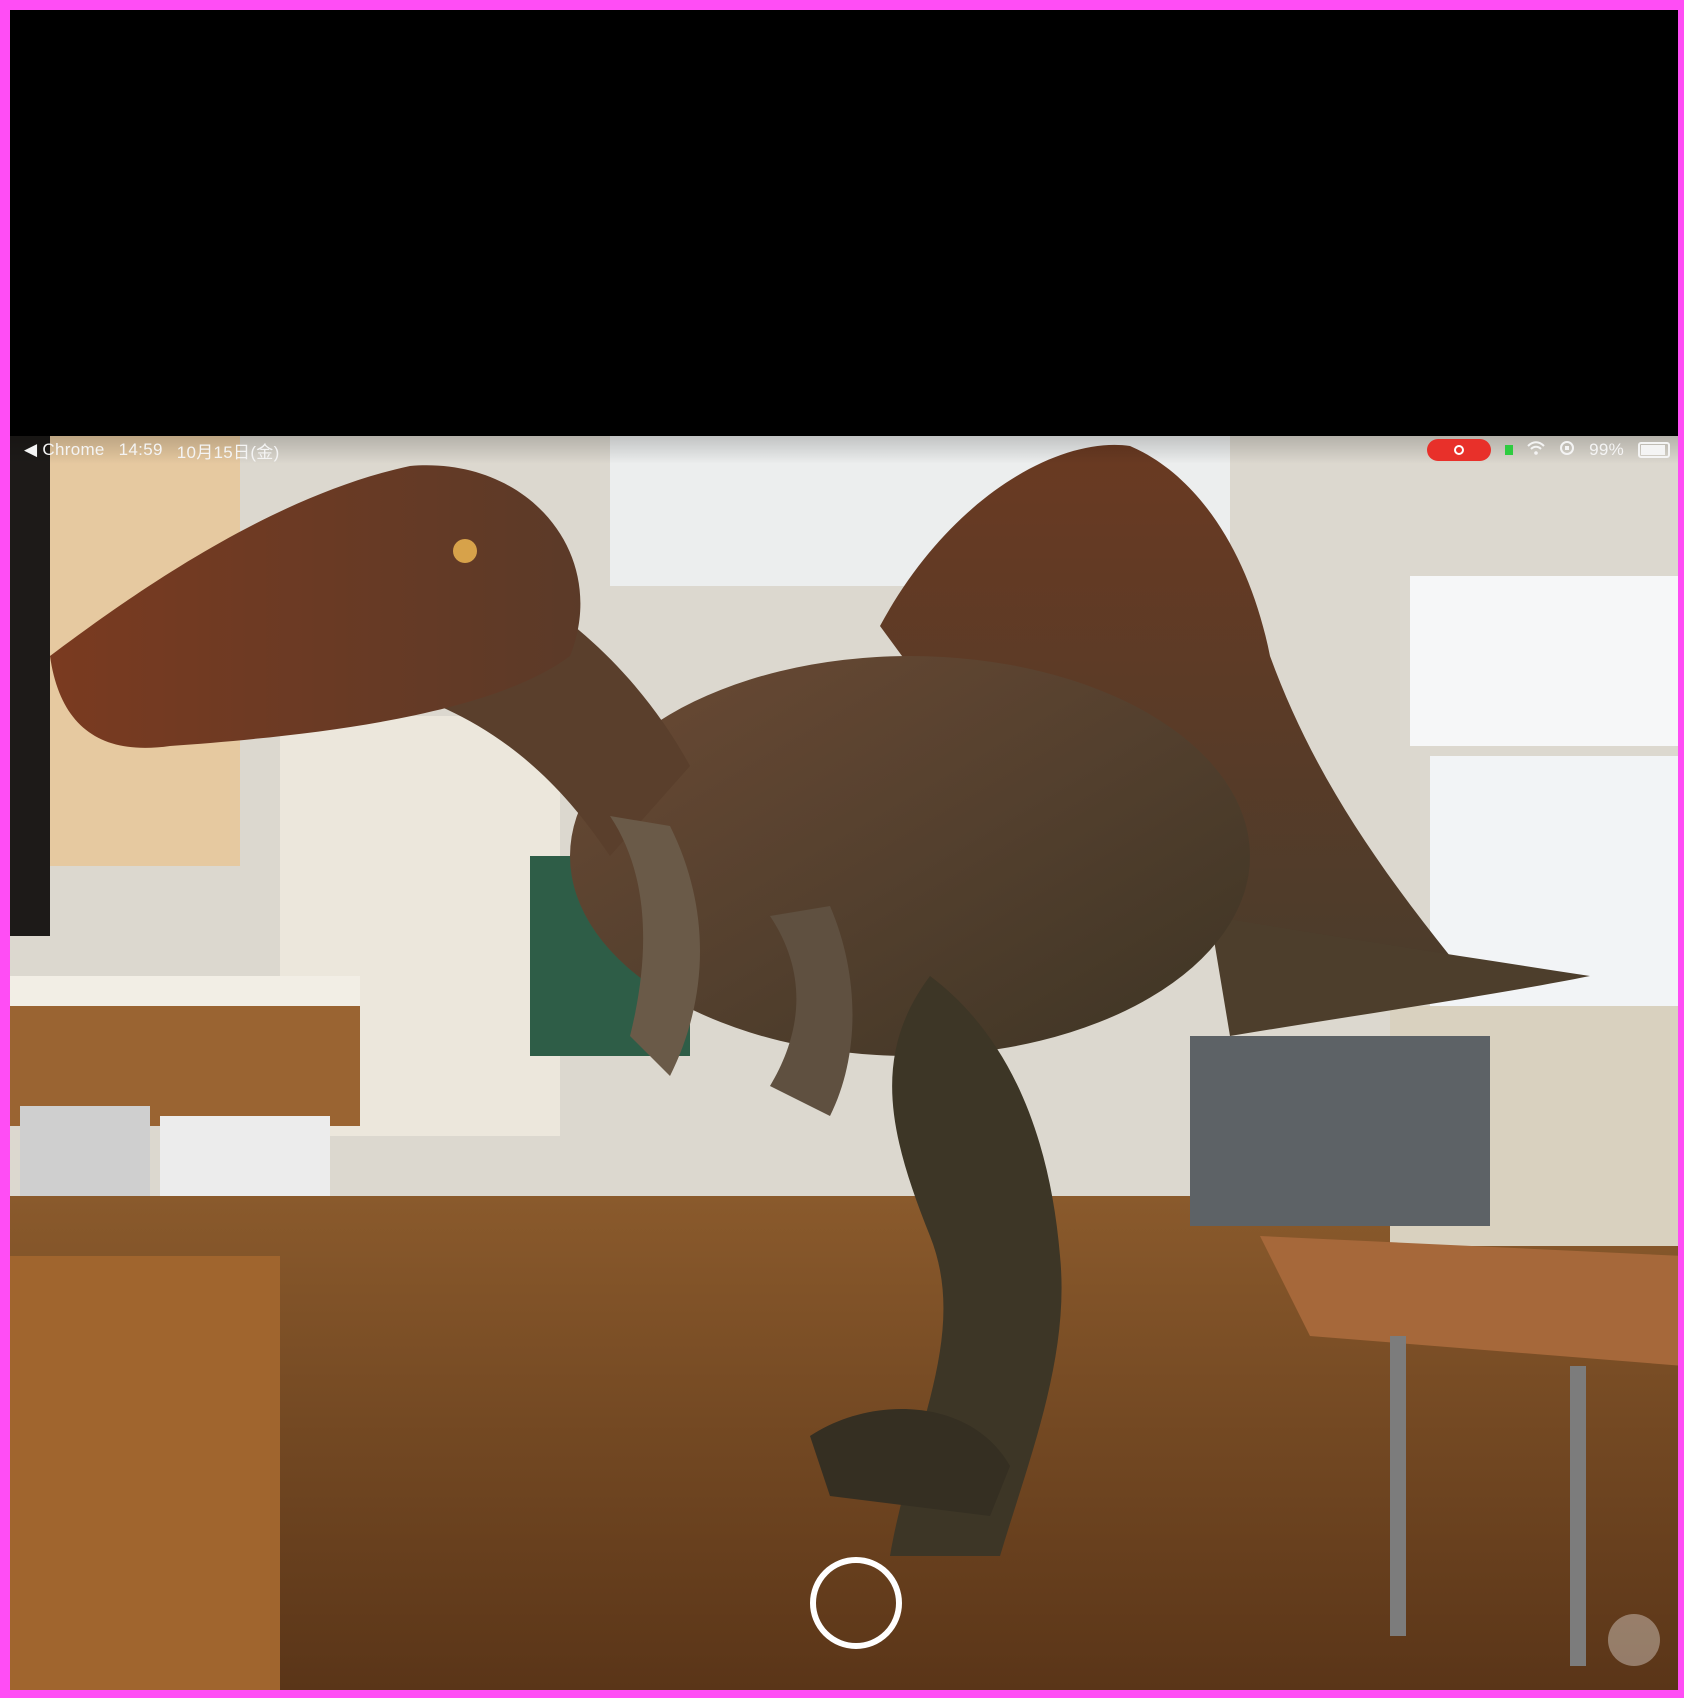  I want to click on grey-desk, so click(1340, 1131).